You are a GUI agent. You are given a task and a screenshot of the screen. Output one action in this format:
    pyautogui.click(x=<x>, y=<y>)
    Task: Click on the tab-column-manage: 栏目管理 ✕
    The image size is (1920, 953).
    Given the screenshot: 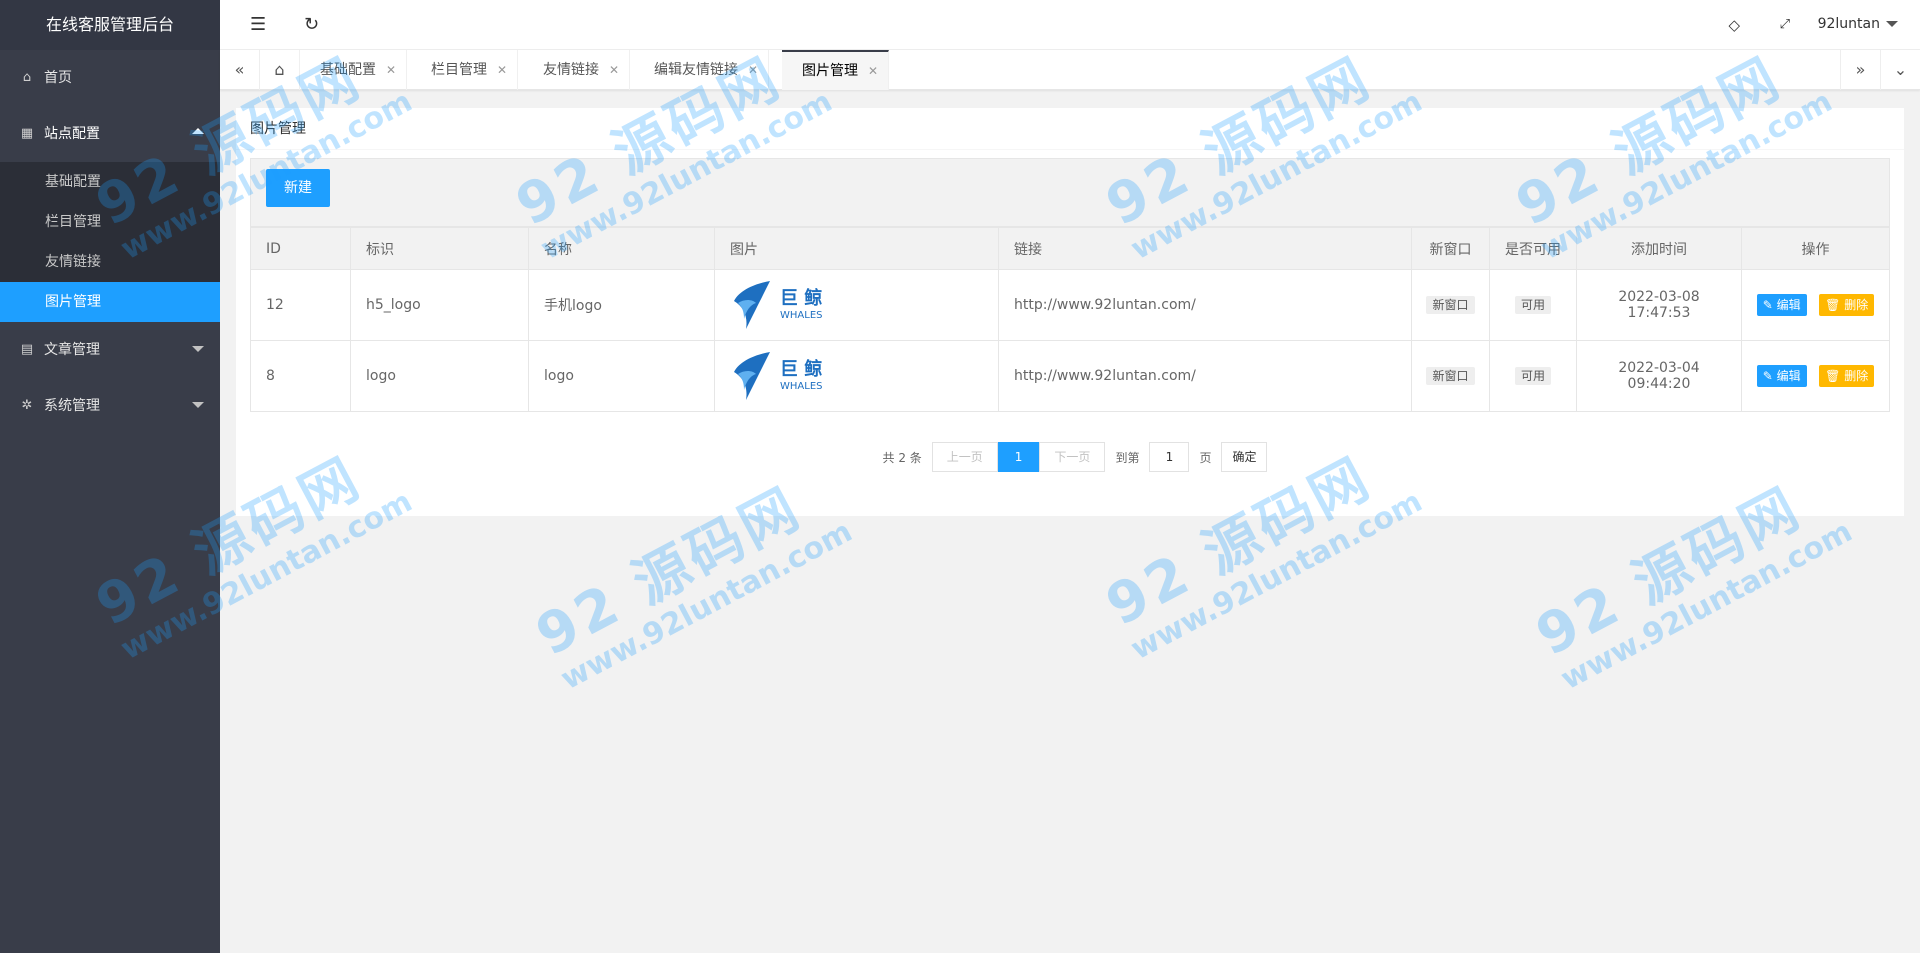 What is the action you would take?
    pyautogui.click(x=464, y=70)
    